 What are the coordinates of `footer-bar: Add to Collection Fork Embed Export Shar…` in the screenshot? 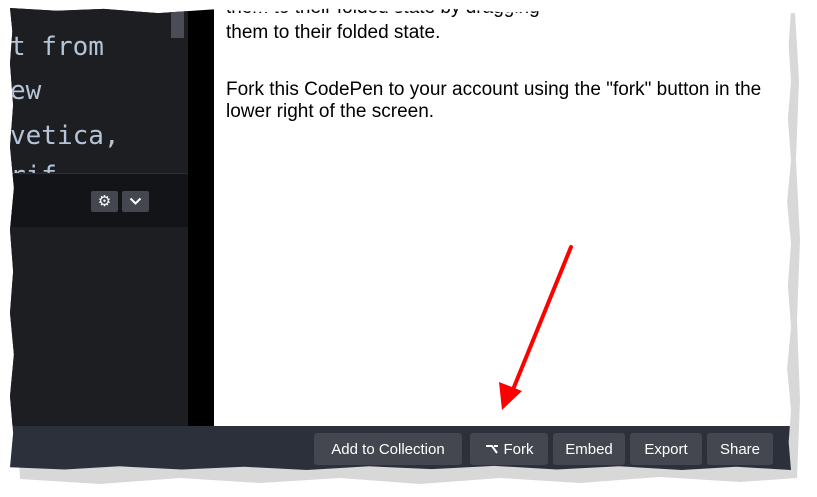 It's located at (400, 448).